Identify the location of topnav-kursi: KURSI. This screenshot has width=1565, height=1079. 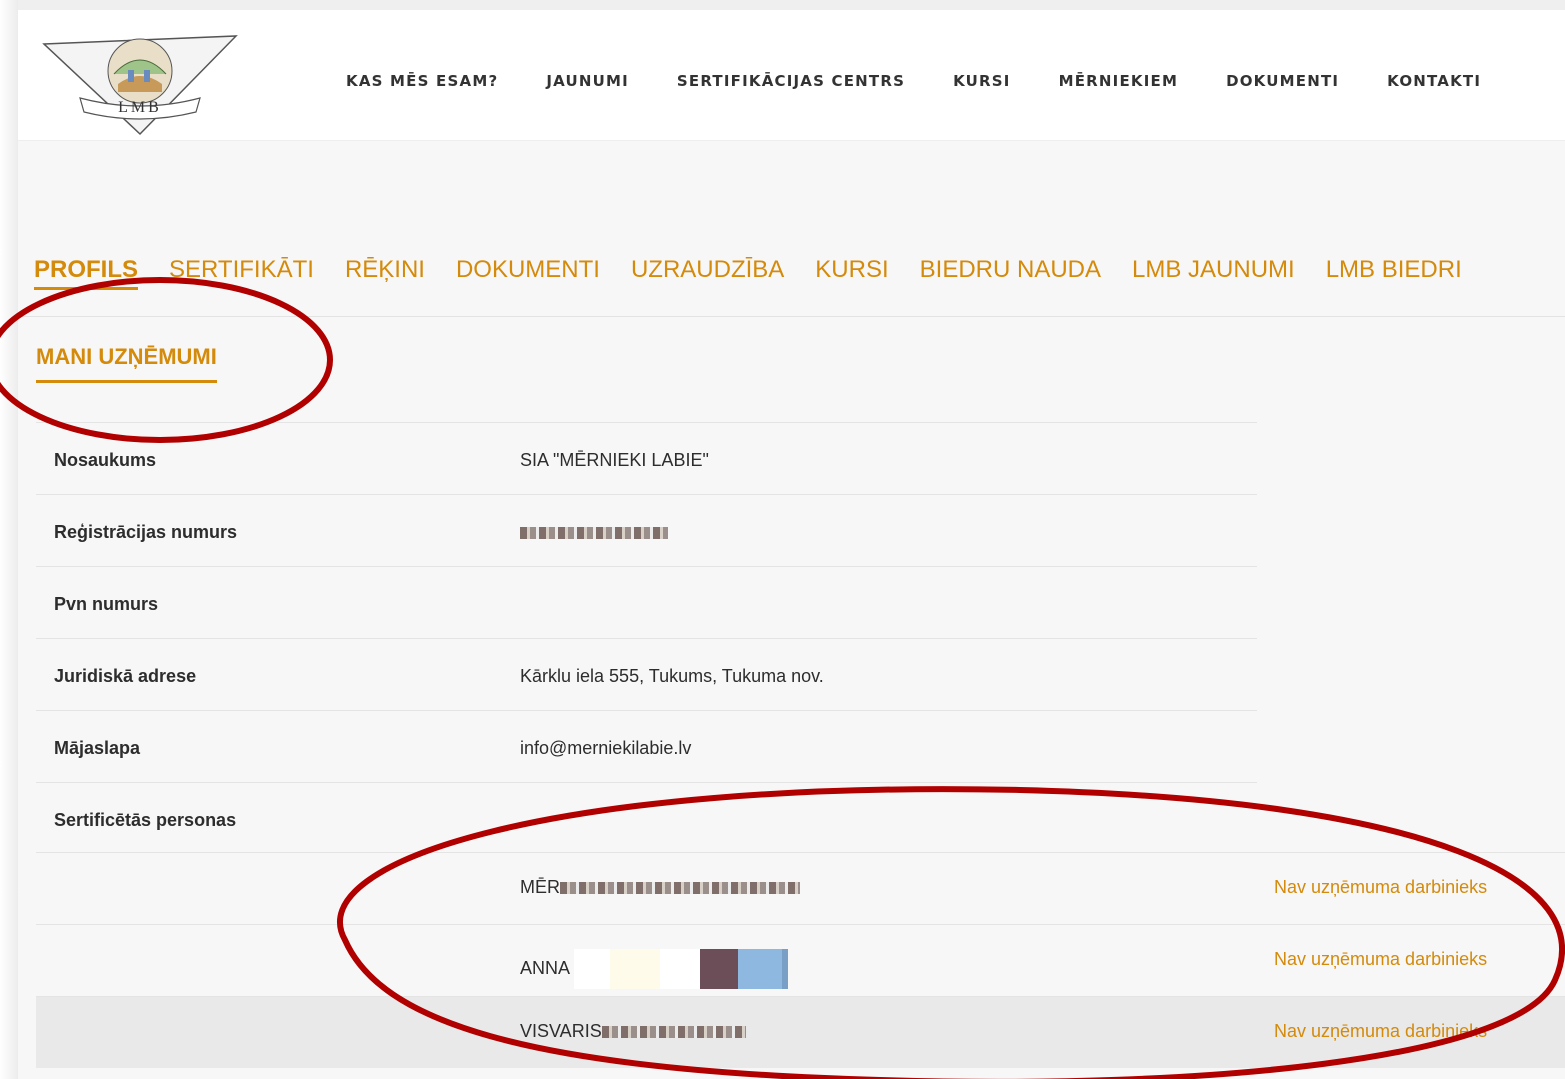
(981, 81).